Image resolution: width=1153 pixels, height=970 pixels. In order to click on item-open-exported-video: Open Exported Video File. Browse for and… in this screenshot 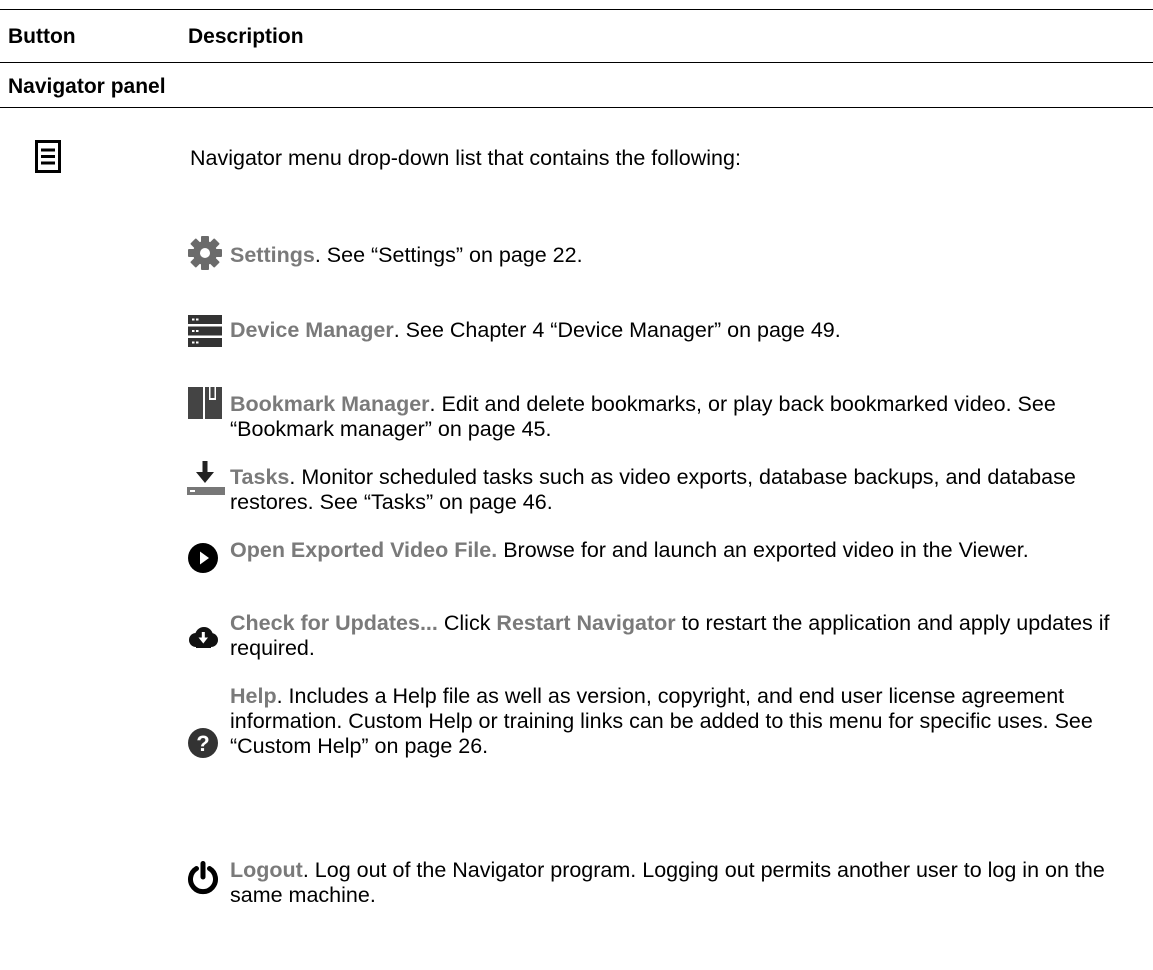, I will do `click(687, 550)`.